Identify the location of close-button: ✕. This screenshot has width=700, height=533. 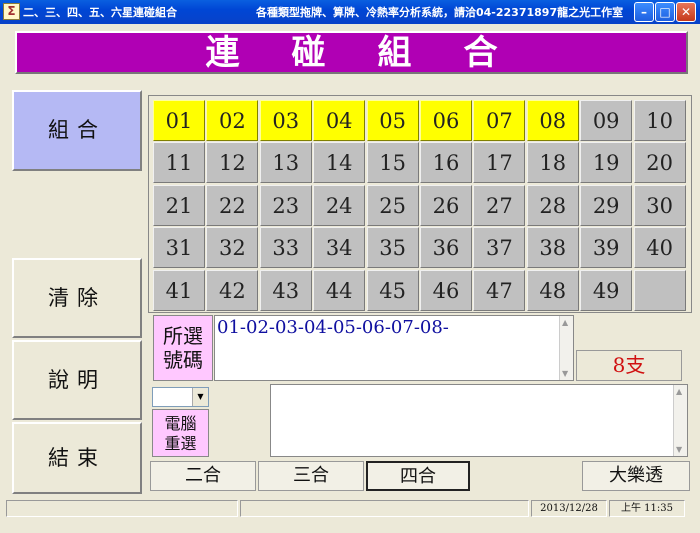
(686, 12).